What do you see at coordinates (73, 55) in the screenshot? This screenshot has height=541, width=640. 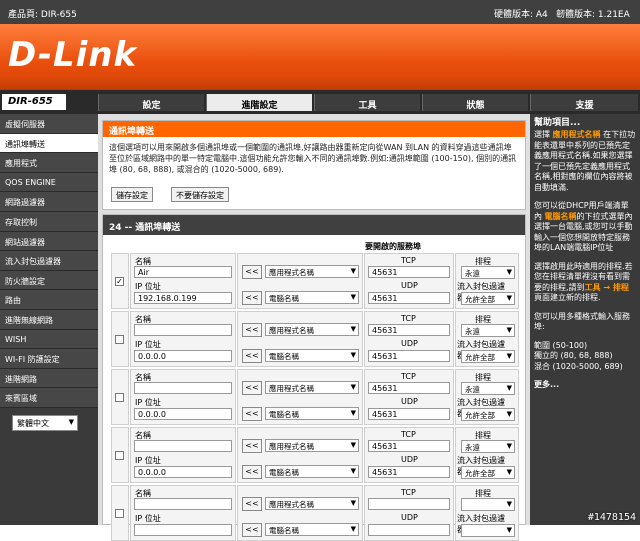 I see `dlink-logo: D-Link` at bounding box center [73, 55].